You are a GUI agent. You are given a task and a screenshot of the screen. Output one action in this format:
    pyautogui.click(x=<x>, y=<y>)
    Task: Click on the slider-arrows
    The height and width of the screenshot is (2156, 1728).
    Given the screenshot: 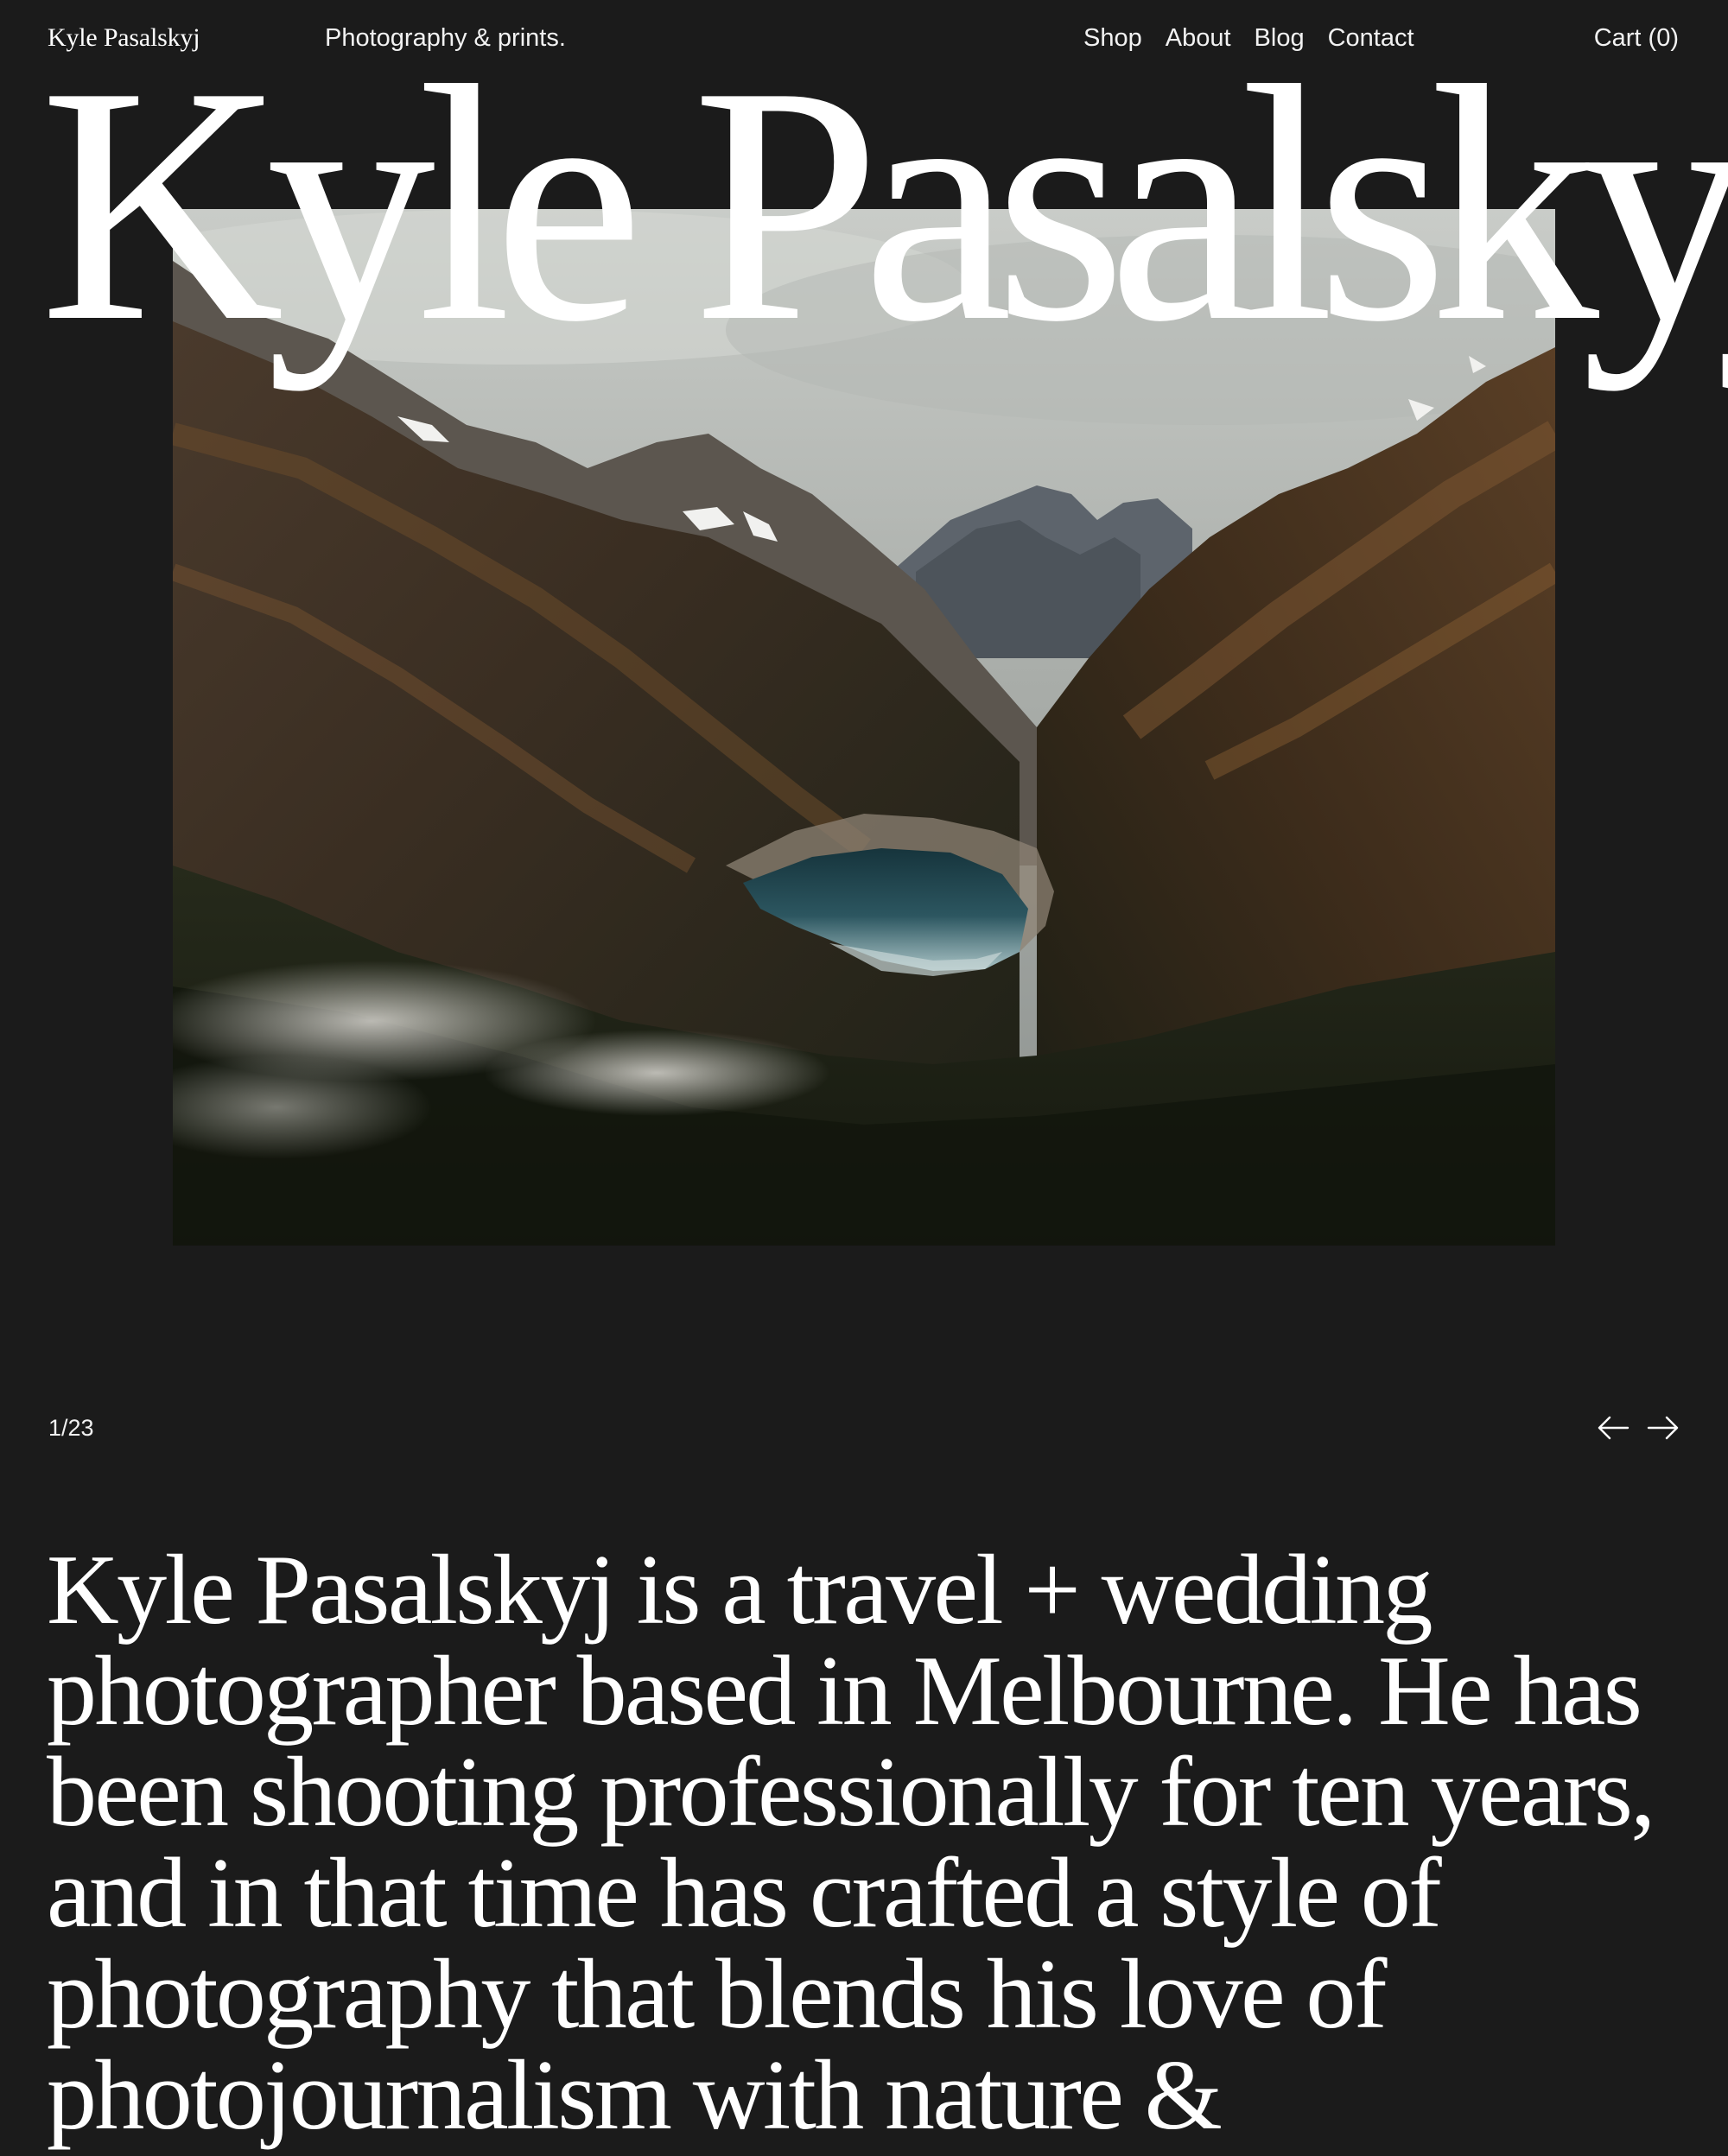 What is the action you would take?
    pyautogui.click(x=1638, y=1427)
    